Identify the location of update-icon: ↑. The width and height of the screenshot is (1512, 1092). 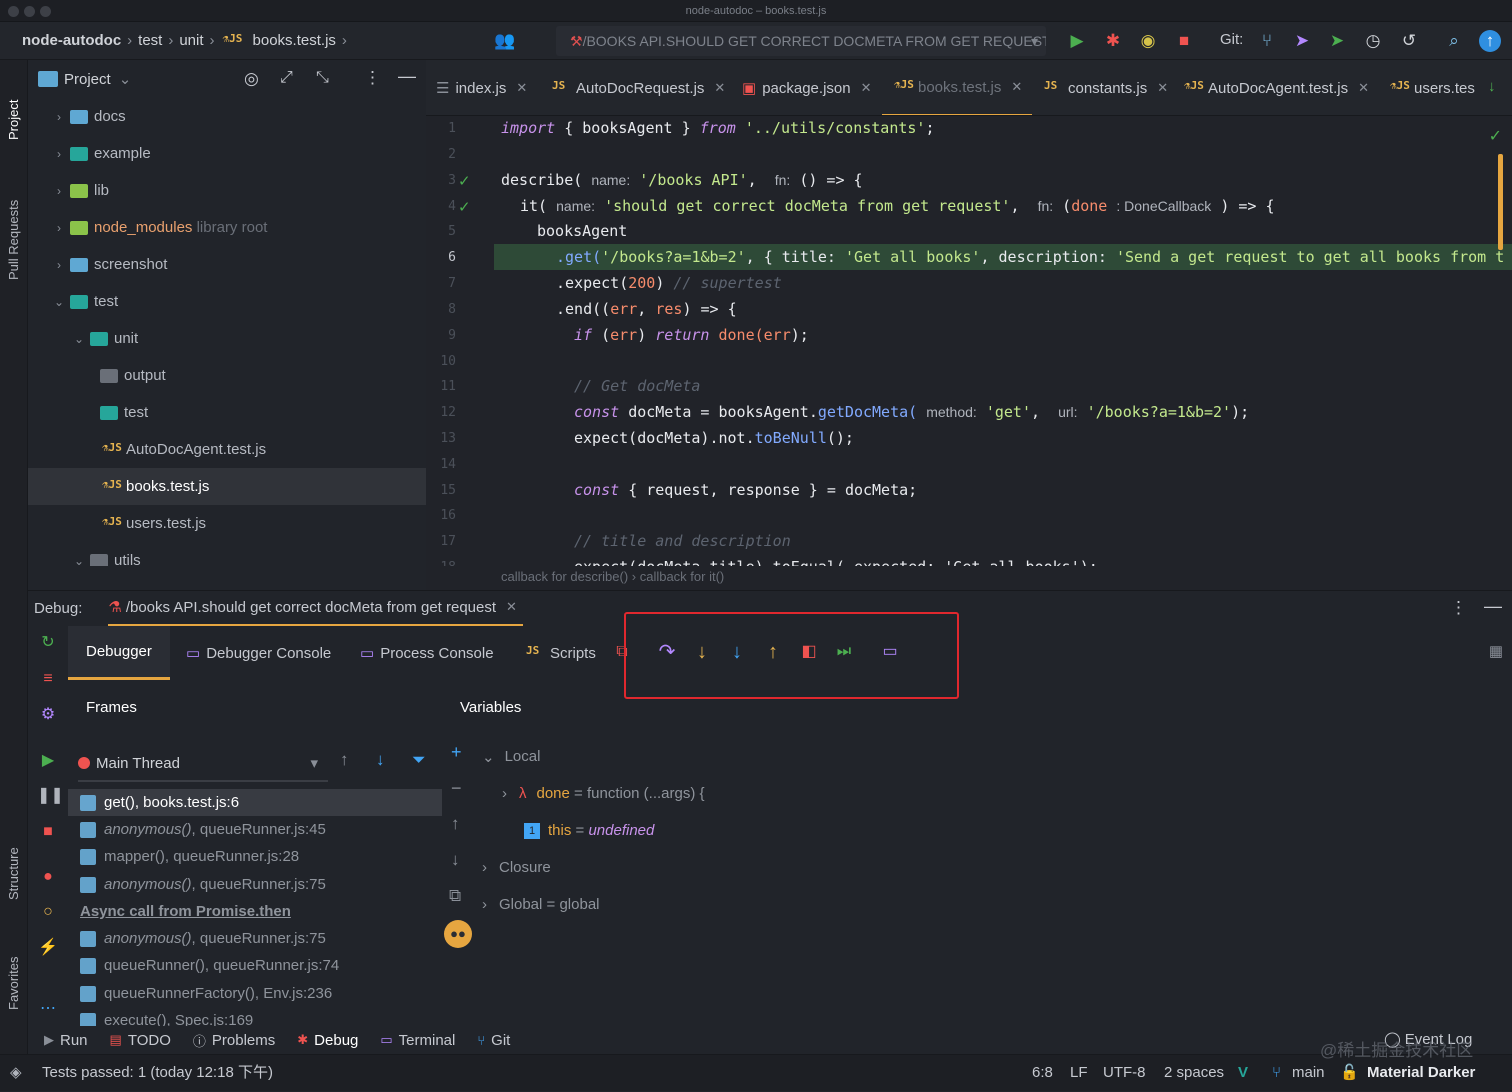
(1490, 41).